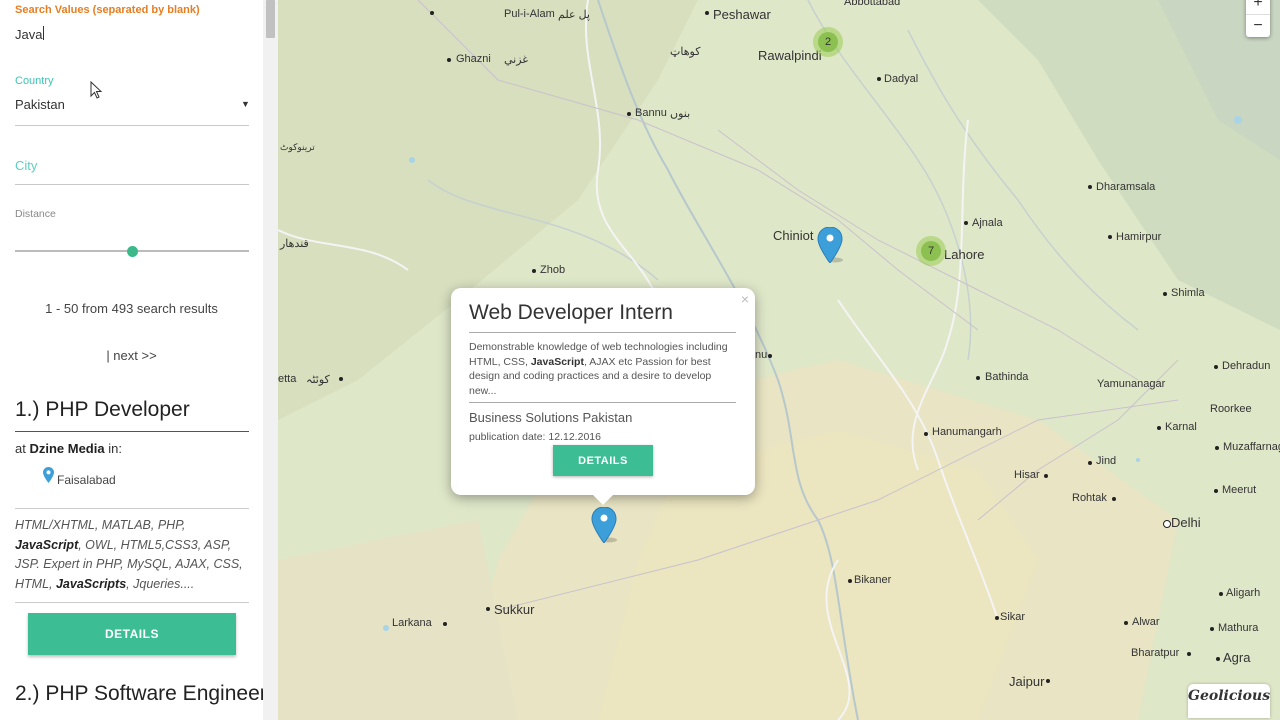 The image size is (1280, 720). Describe the element at coordinates (602, 402) in the screenshot. I see `popup-divider` at that location.